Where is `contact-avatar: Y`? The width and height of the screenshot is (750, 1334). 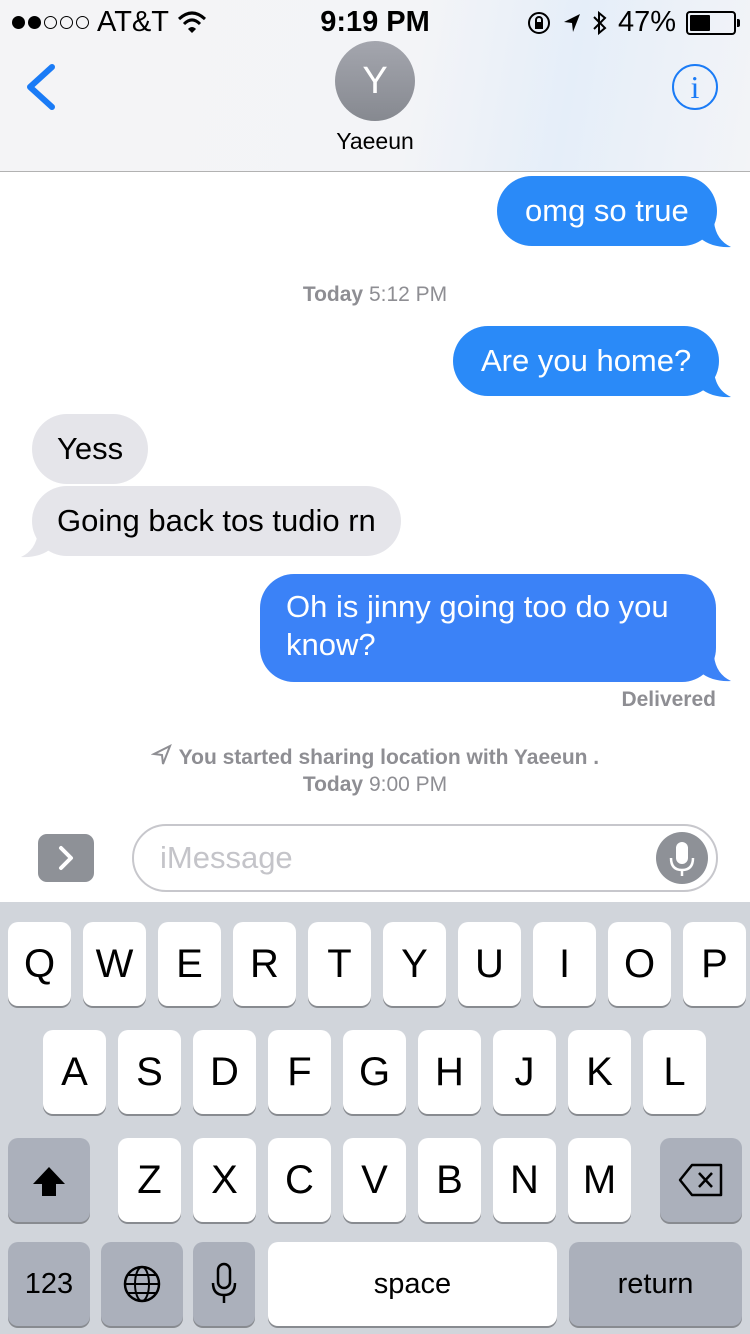
contact-avatar: Y is located at coordinates (375, 81).